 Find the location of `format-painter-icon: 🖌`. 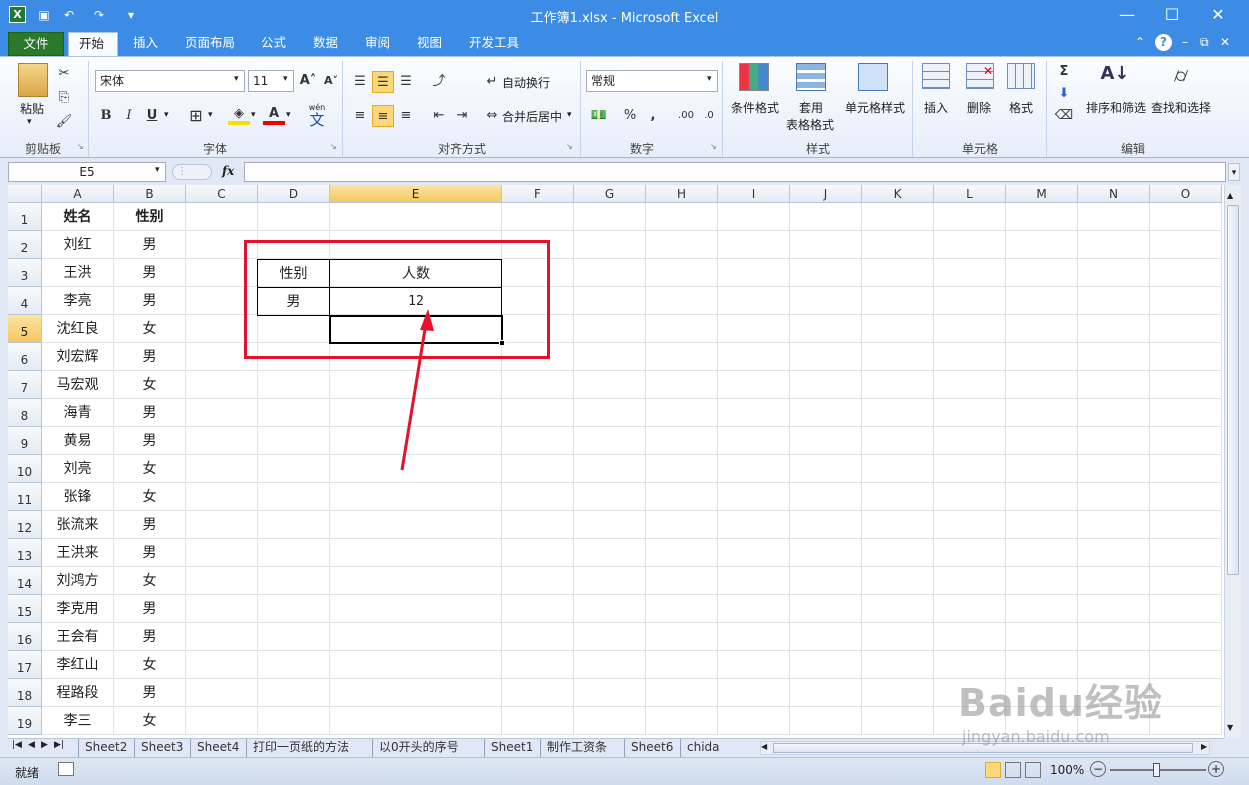

format-painter-icon: 🖌 is located at coordinates (64, 122).